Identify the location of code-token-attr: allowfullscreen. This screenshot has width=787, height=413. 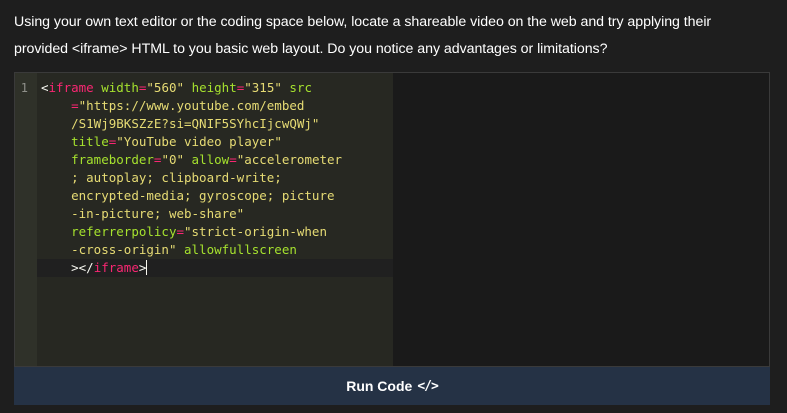
(240, 249).